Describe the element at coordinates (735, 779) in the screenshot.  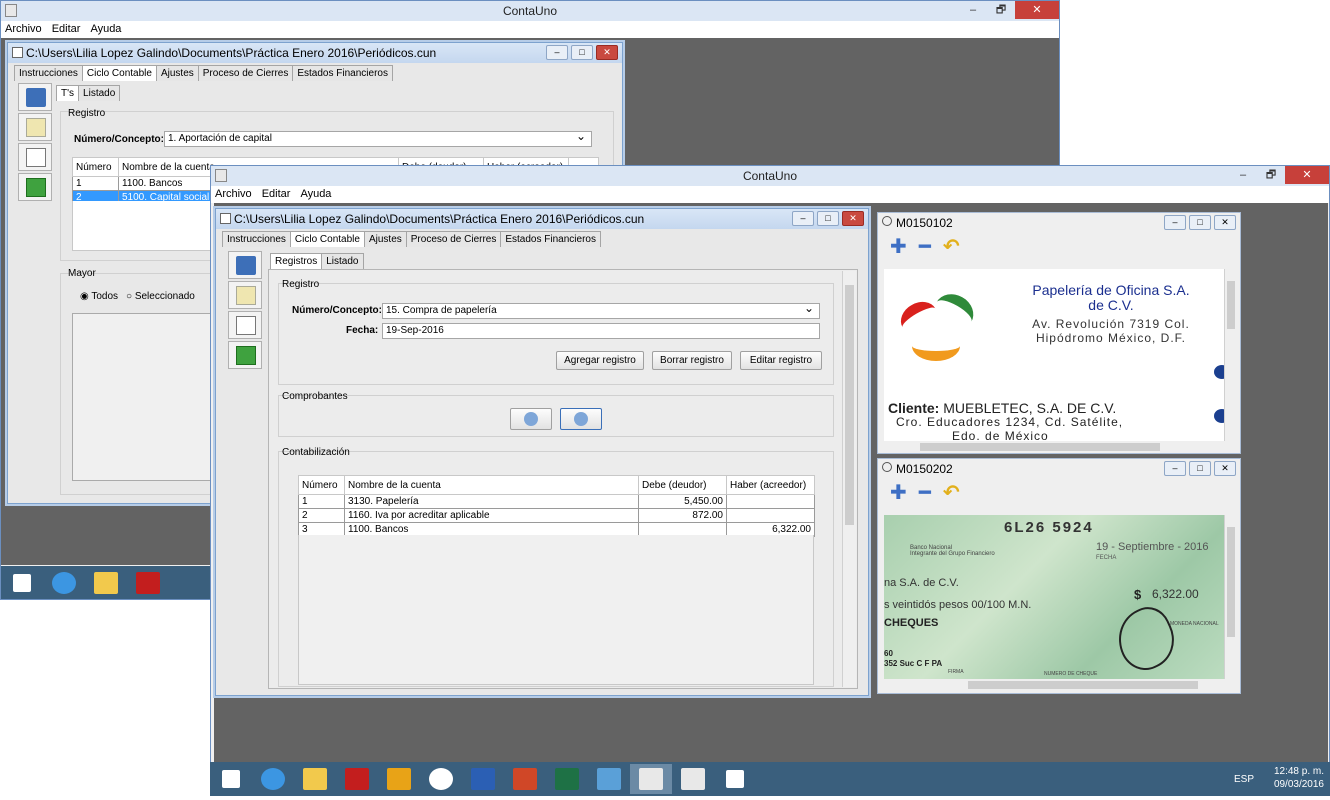
I see `windows-app-button` at that location.